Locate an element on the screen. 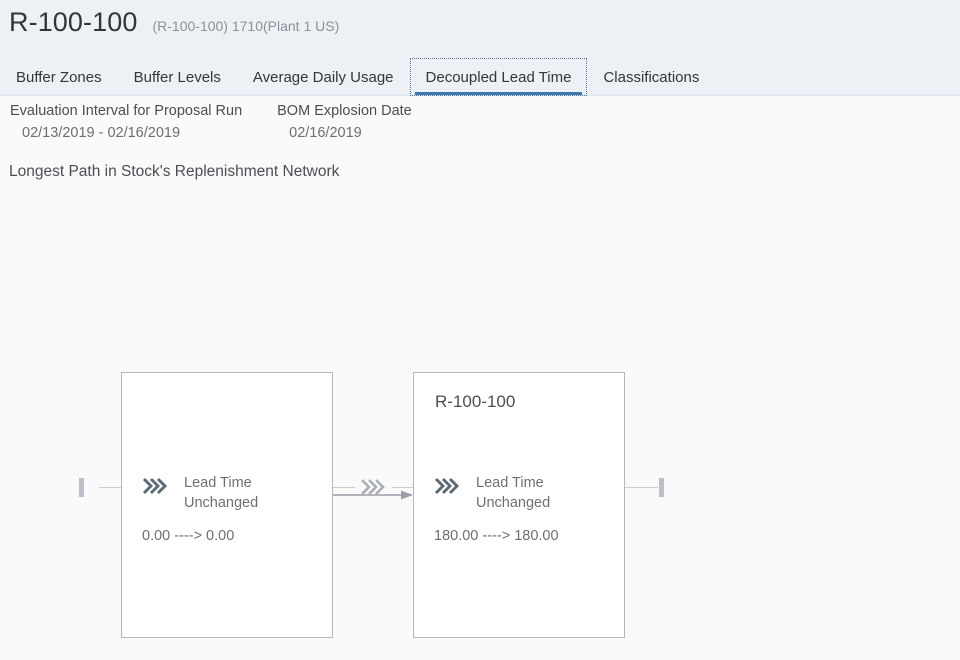 The width and height of the screenshot is (960, 660). tab-classifications: Classifications is located at coordinates (651, 77).